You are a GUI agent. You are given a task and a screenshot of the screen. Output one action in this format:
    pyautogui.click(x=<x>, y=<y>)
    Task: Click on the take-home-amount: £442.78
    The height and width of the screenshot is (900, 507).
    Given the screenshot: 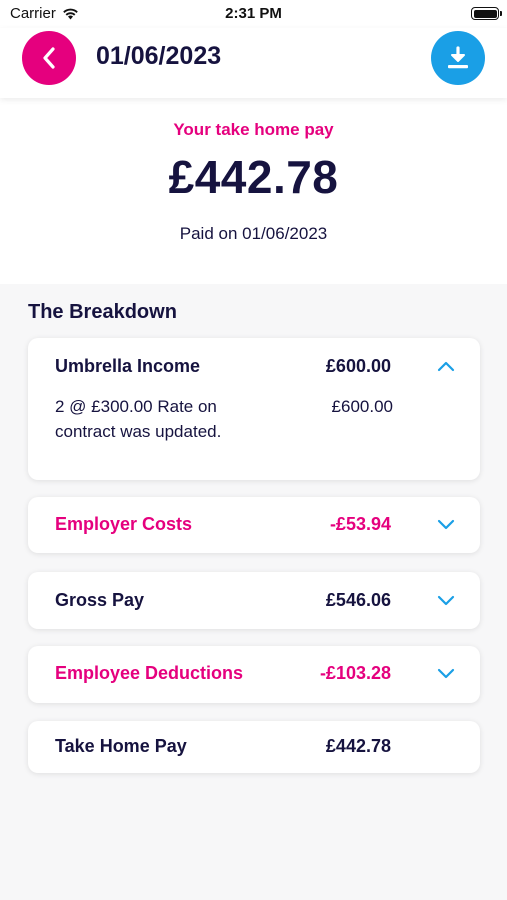 What is the action you would take?
    pyautogui.click(x=253, y=177)
    